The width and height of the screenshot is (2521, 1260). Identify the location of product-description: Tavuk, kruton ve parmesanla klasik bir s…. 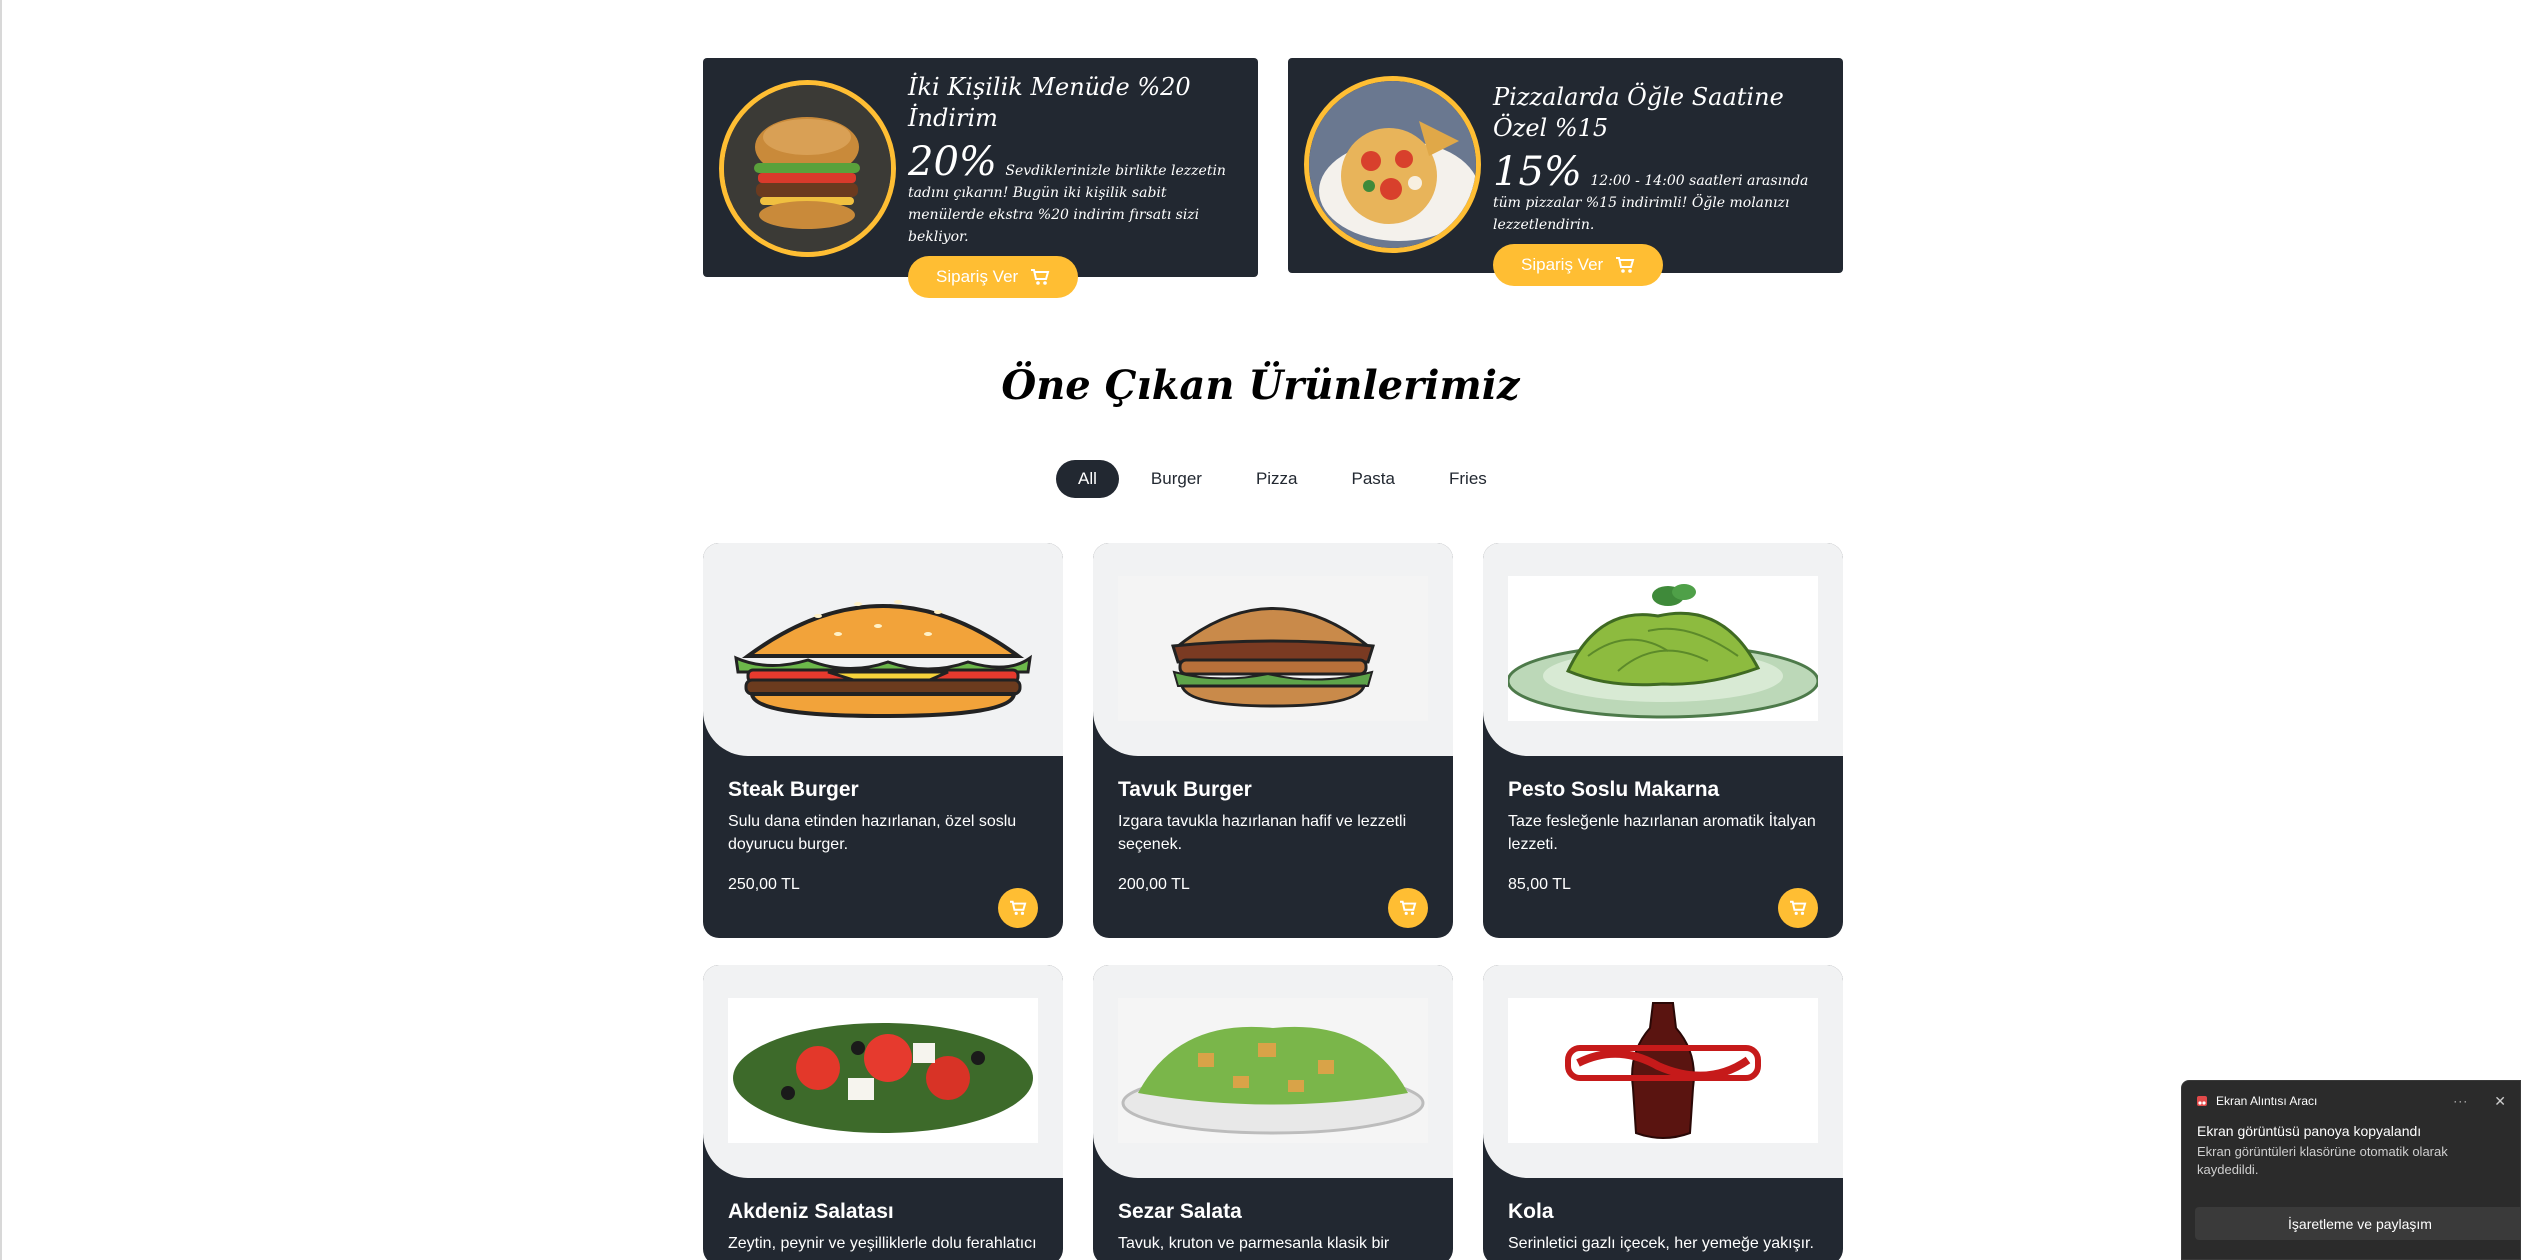
(1254, 1247).